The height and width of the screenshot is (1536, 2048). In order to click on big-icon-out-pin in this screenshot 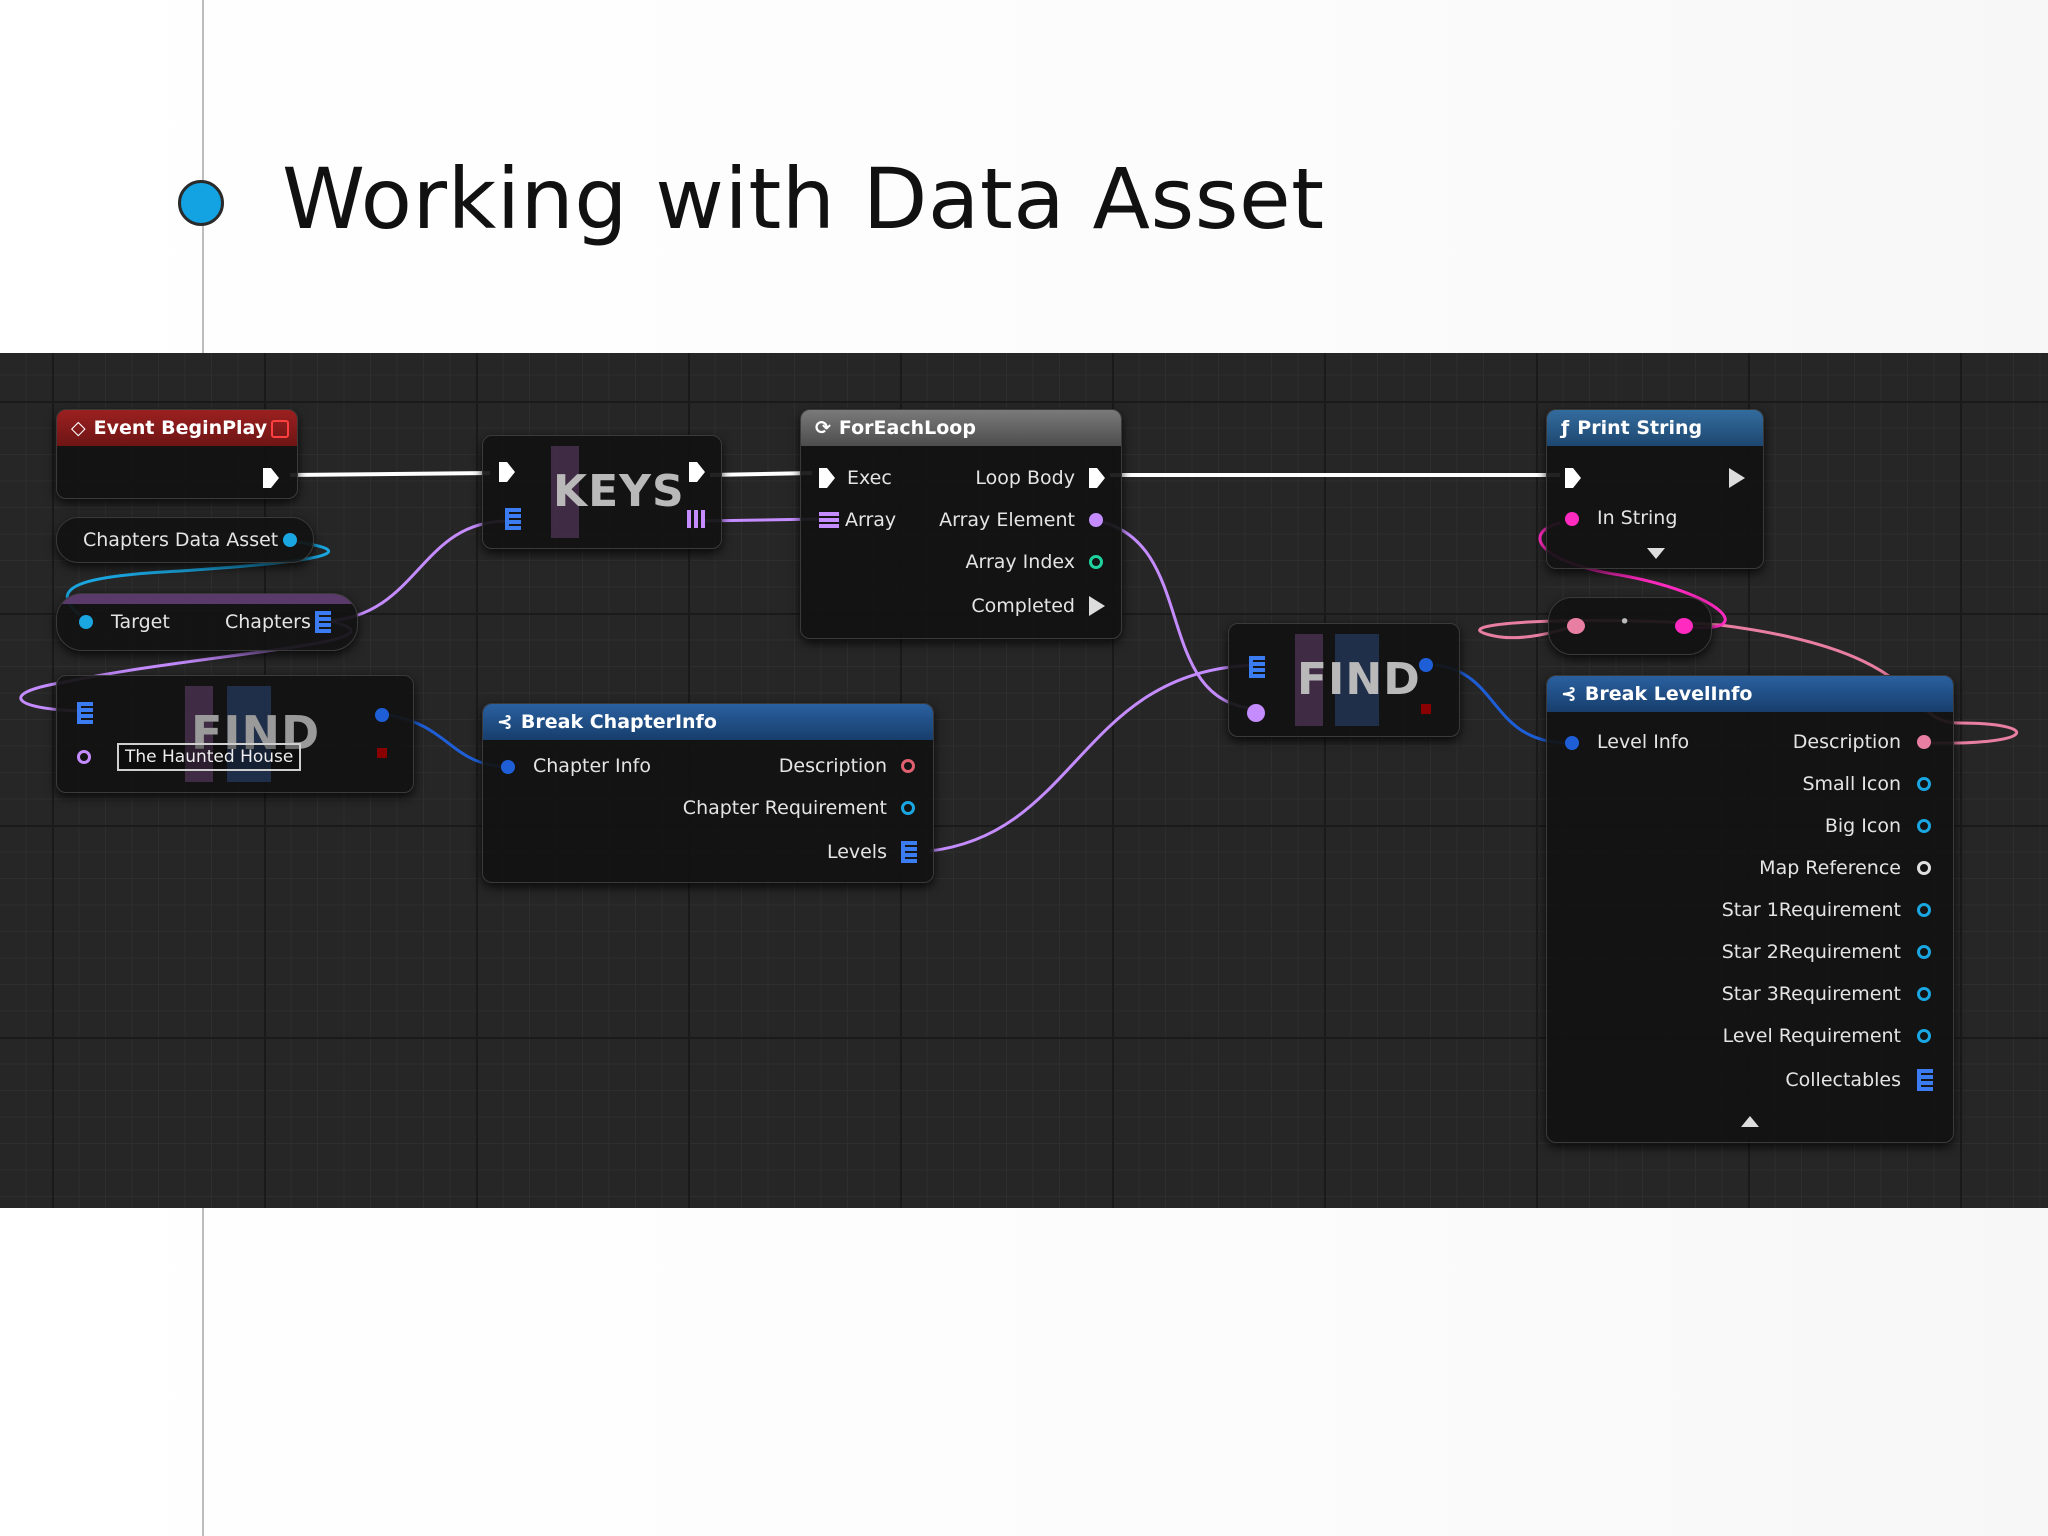, I will do `click(1924, 826)`.